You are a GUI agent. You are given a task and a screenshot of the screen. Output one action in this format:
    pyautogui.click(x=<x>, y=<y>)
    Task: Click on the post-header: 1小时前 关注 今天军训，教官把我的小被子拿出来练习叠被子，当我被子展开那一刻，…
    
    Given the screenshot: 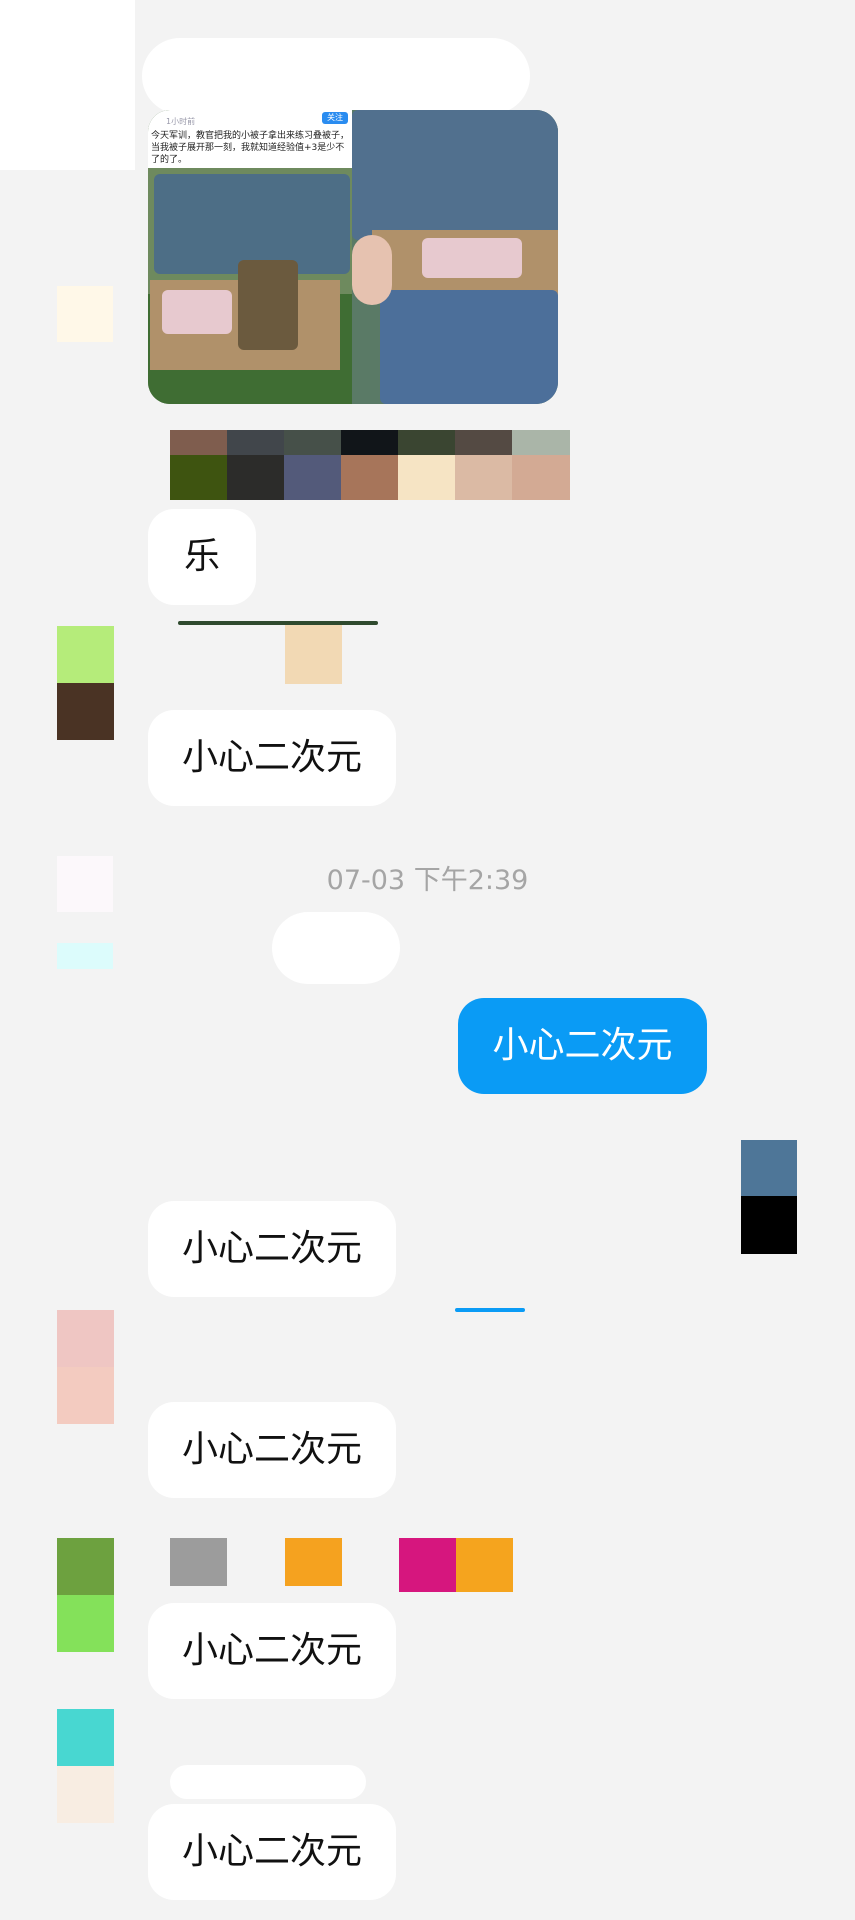 What is the action you would take?
    pyautogui.click(x=250, y=139)
    